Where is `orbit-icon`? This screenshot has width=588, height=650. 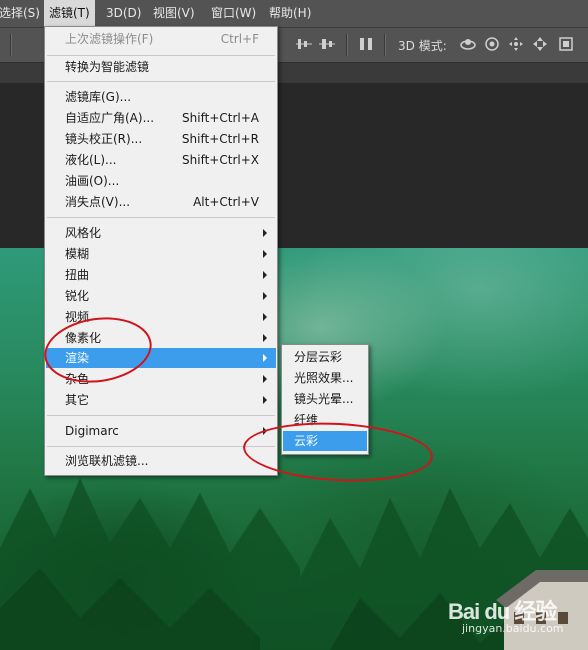 orbit-icon is located at coordinates (468, 44).